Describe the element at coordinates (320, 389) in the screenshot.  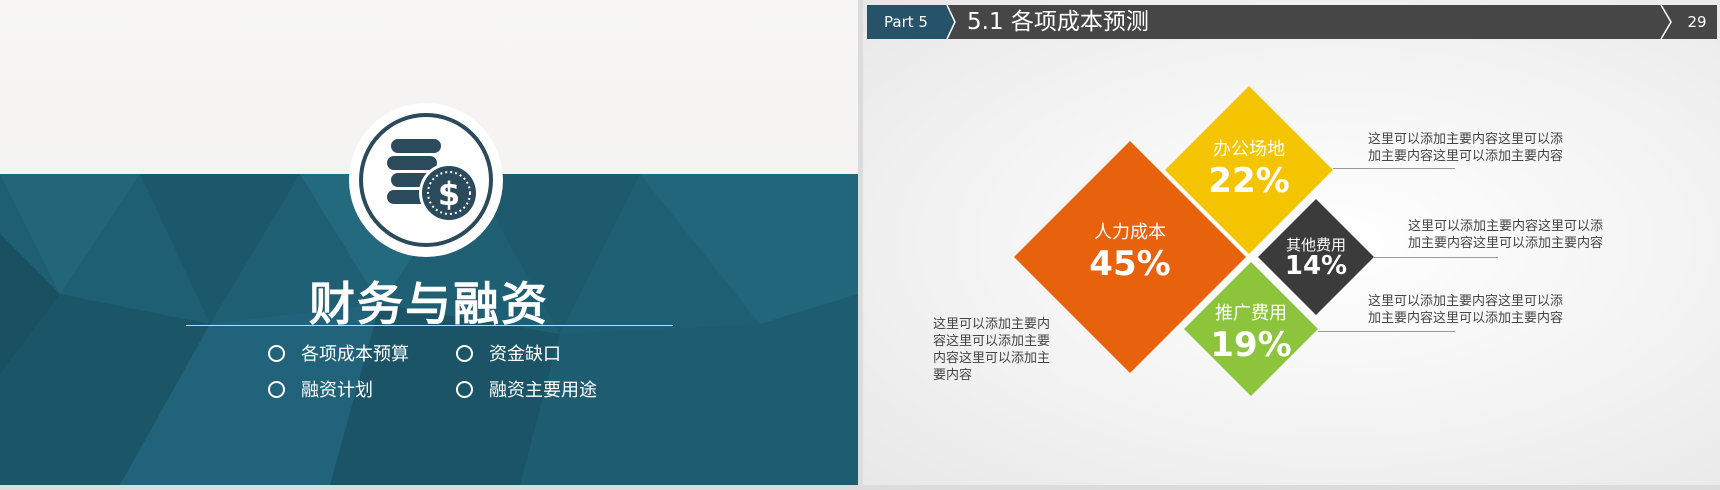
I see `menu-item-financing-plan: 融资计划` at that location.